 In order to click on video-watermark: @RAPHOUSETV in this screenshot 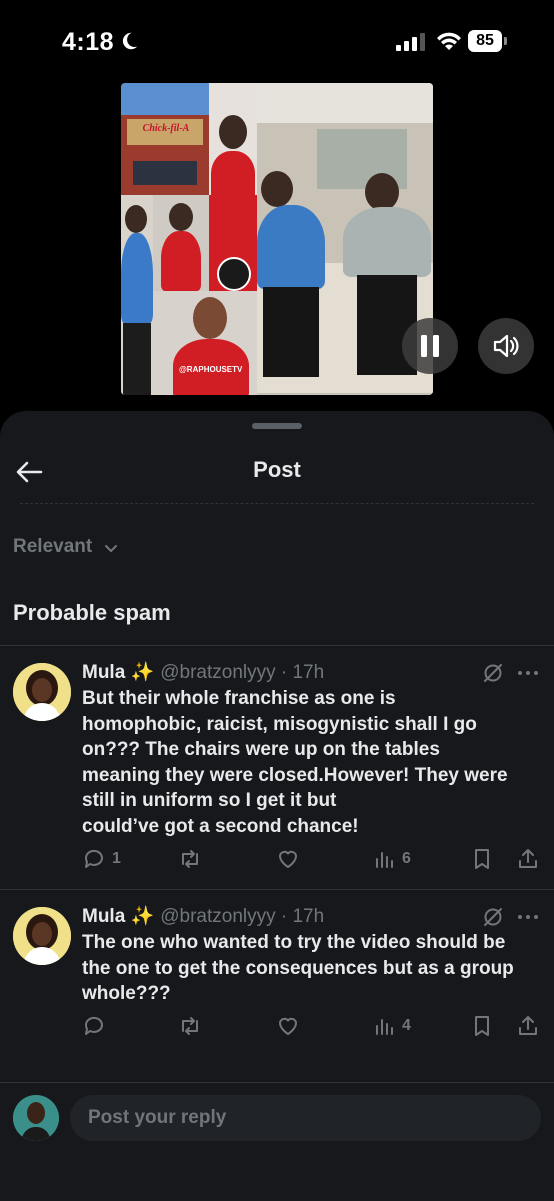, I will do `click(211, 369)`.